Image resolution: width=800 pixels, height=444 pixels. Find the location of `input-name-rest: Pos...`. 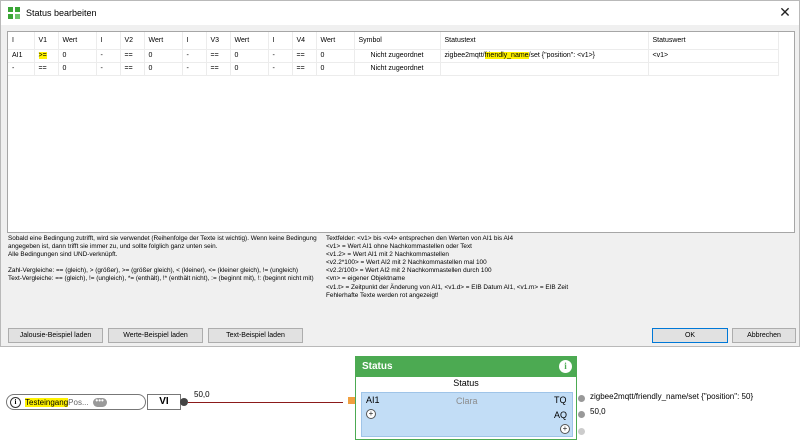

input-name-rest: Pos... is located at coordinates (78, 402).